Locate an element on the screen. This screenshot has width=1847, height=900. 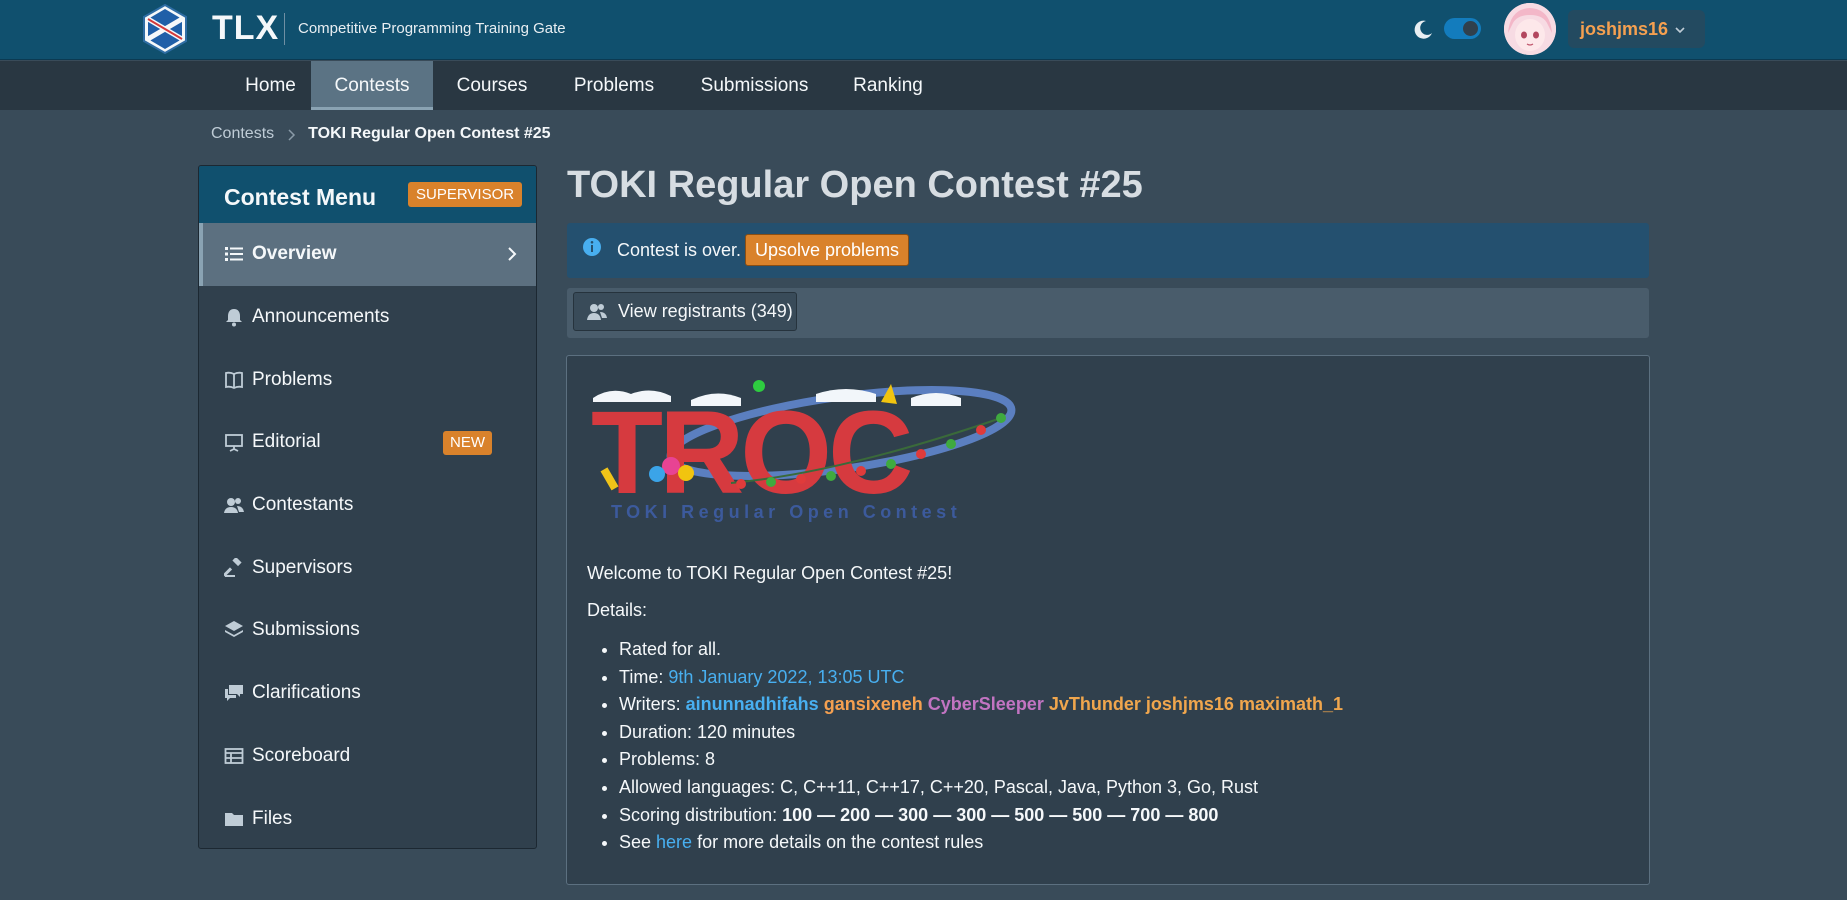
avatar is located at coordinates (1530, 29).